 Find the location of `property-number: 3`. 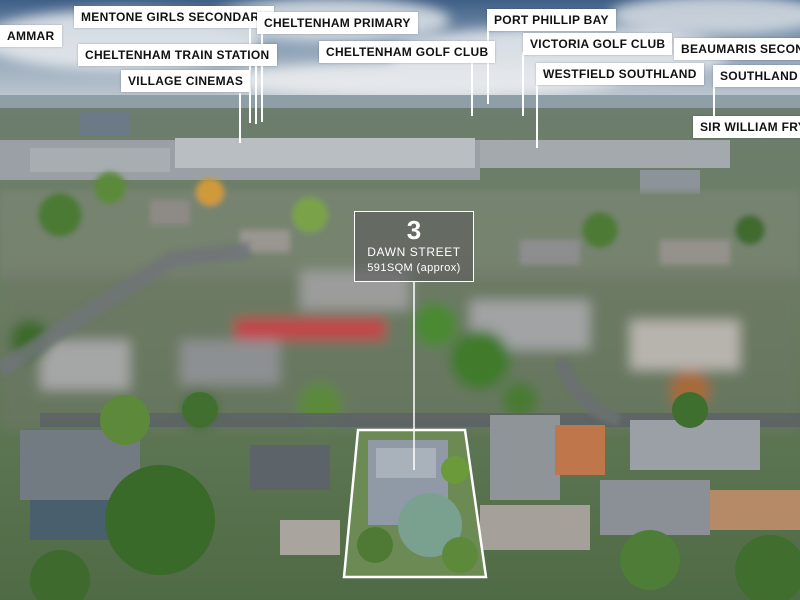

property-number: 3 is located at coordinates (414, 230).